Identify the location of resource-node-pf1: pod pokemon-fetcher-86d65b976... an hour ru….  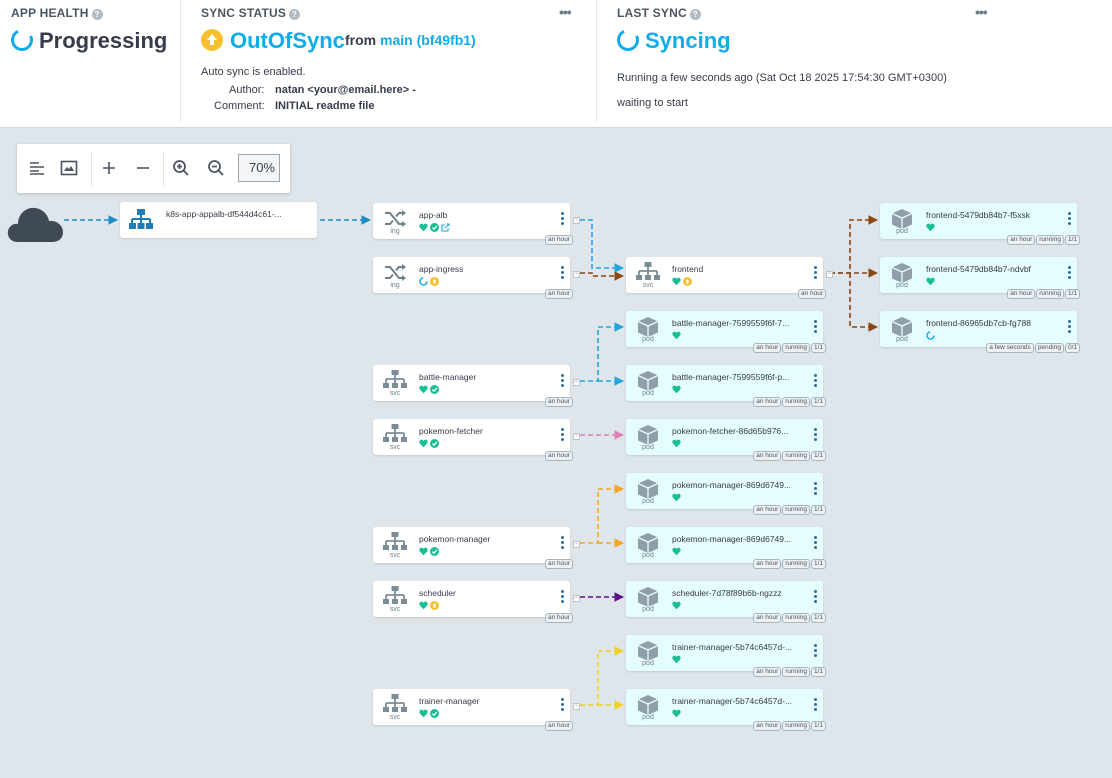
(726, 440).